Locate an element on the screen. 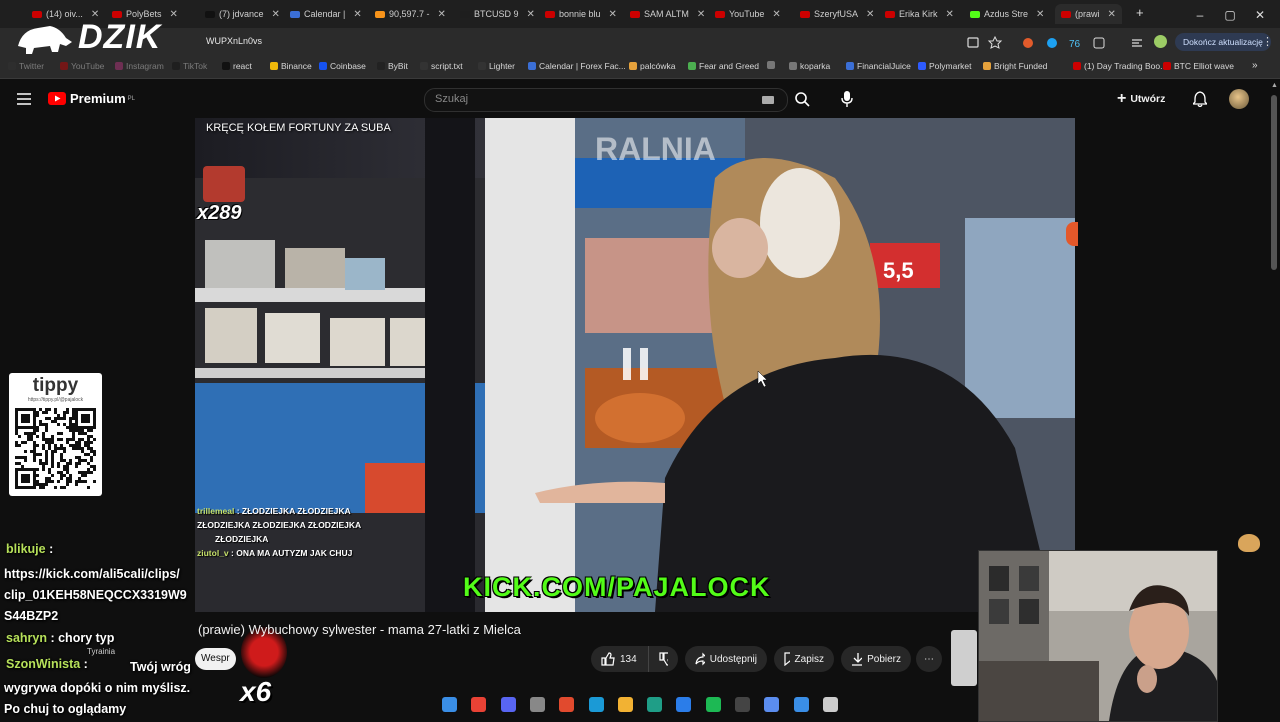  youtube-play-icon is located at coordinates (57, 98).